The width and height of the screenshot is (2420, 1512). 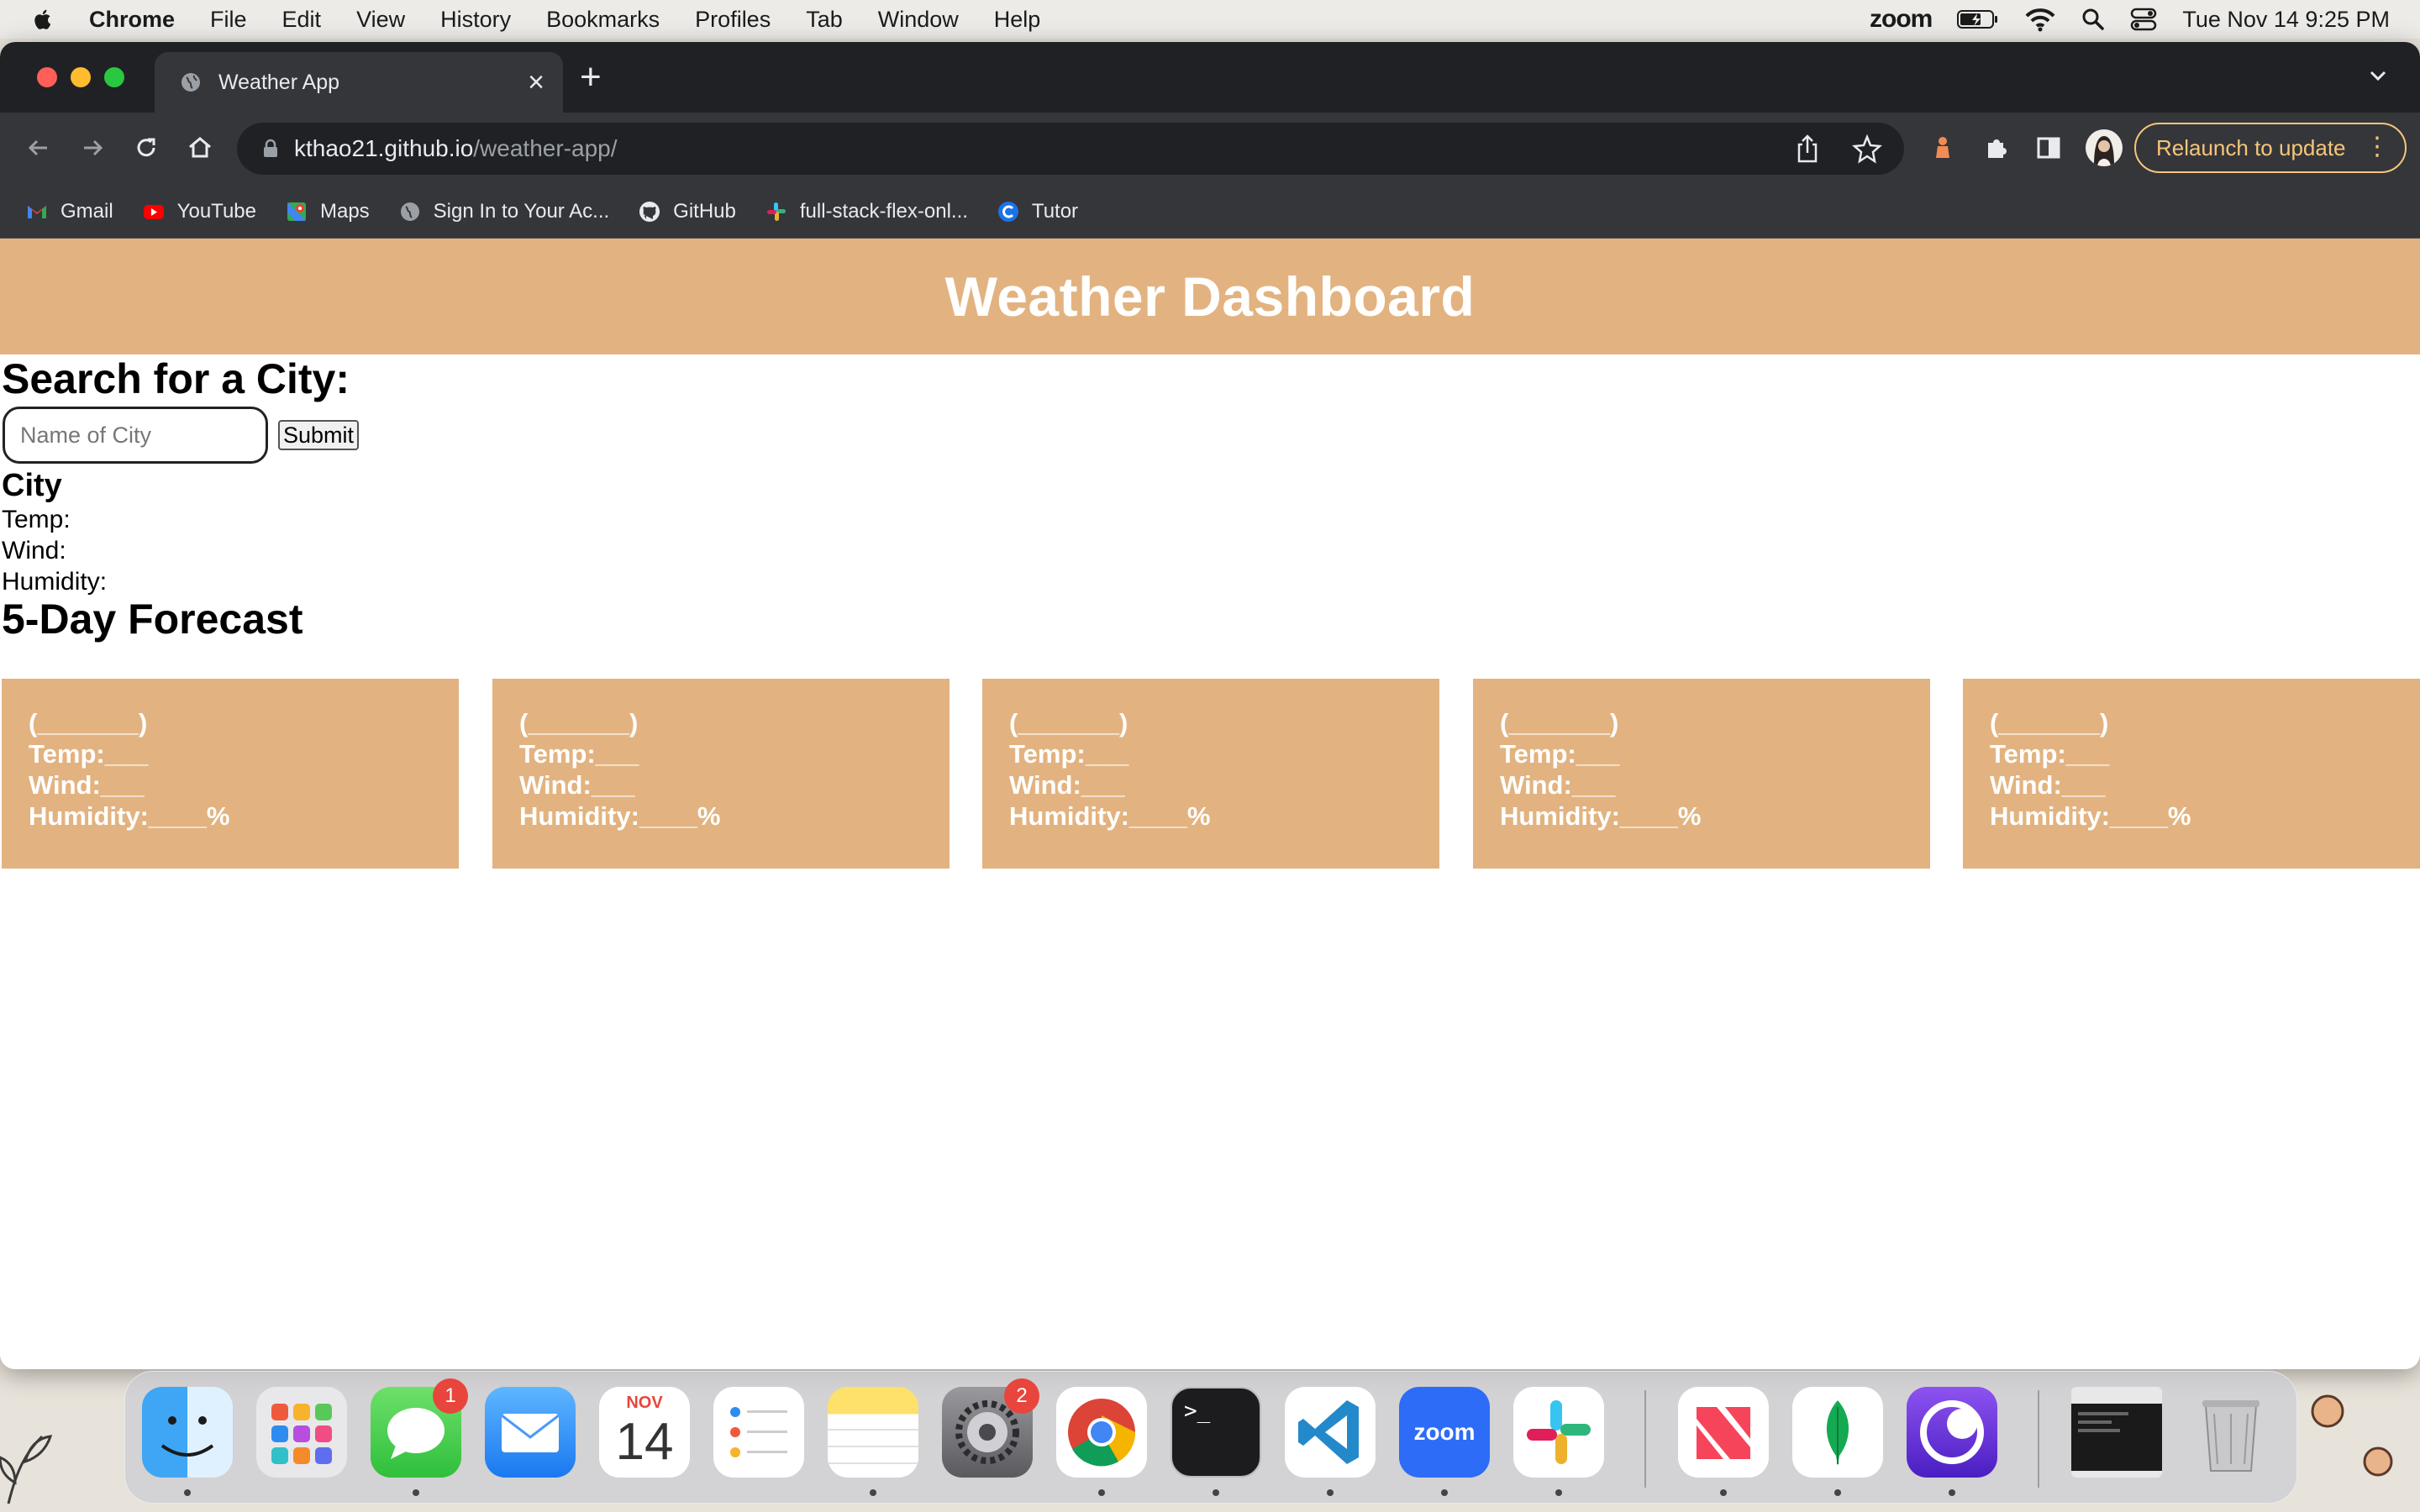 I want to click on mongodb-leaf-icon, so click(x=1838, y=1433).